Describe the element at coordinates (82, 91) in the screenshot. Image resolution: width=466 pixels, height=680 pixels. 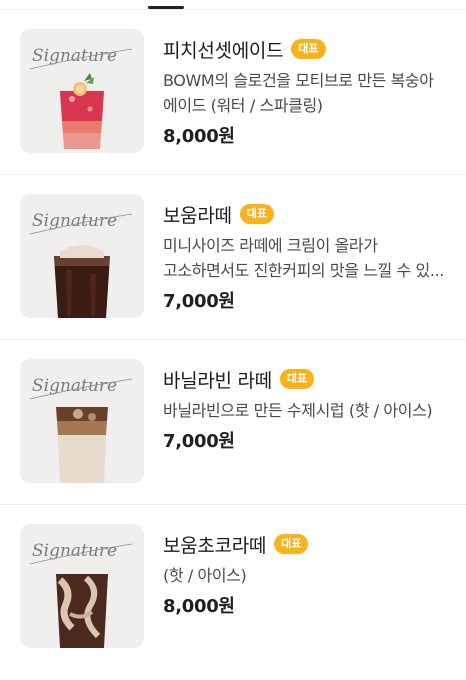
I see `drink-image-peach-sunset-ade: Signature` at that location.